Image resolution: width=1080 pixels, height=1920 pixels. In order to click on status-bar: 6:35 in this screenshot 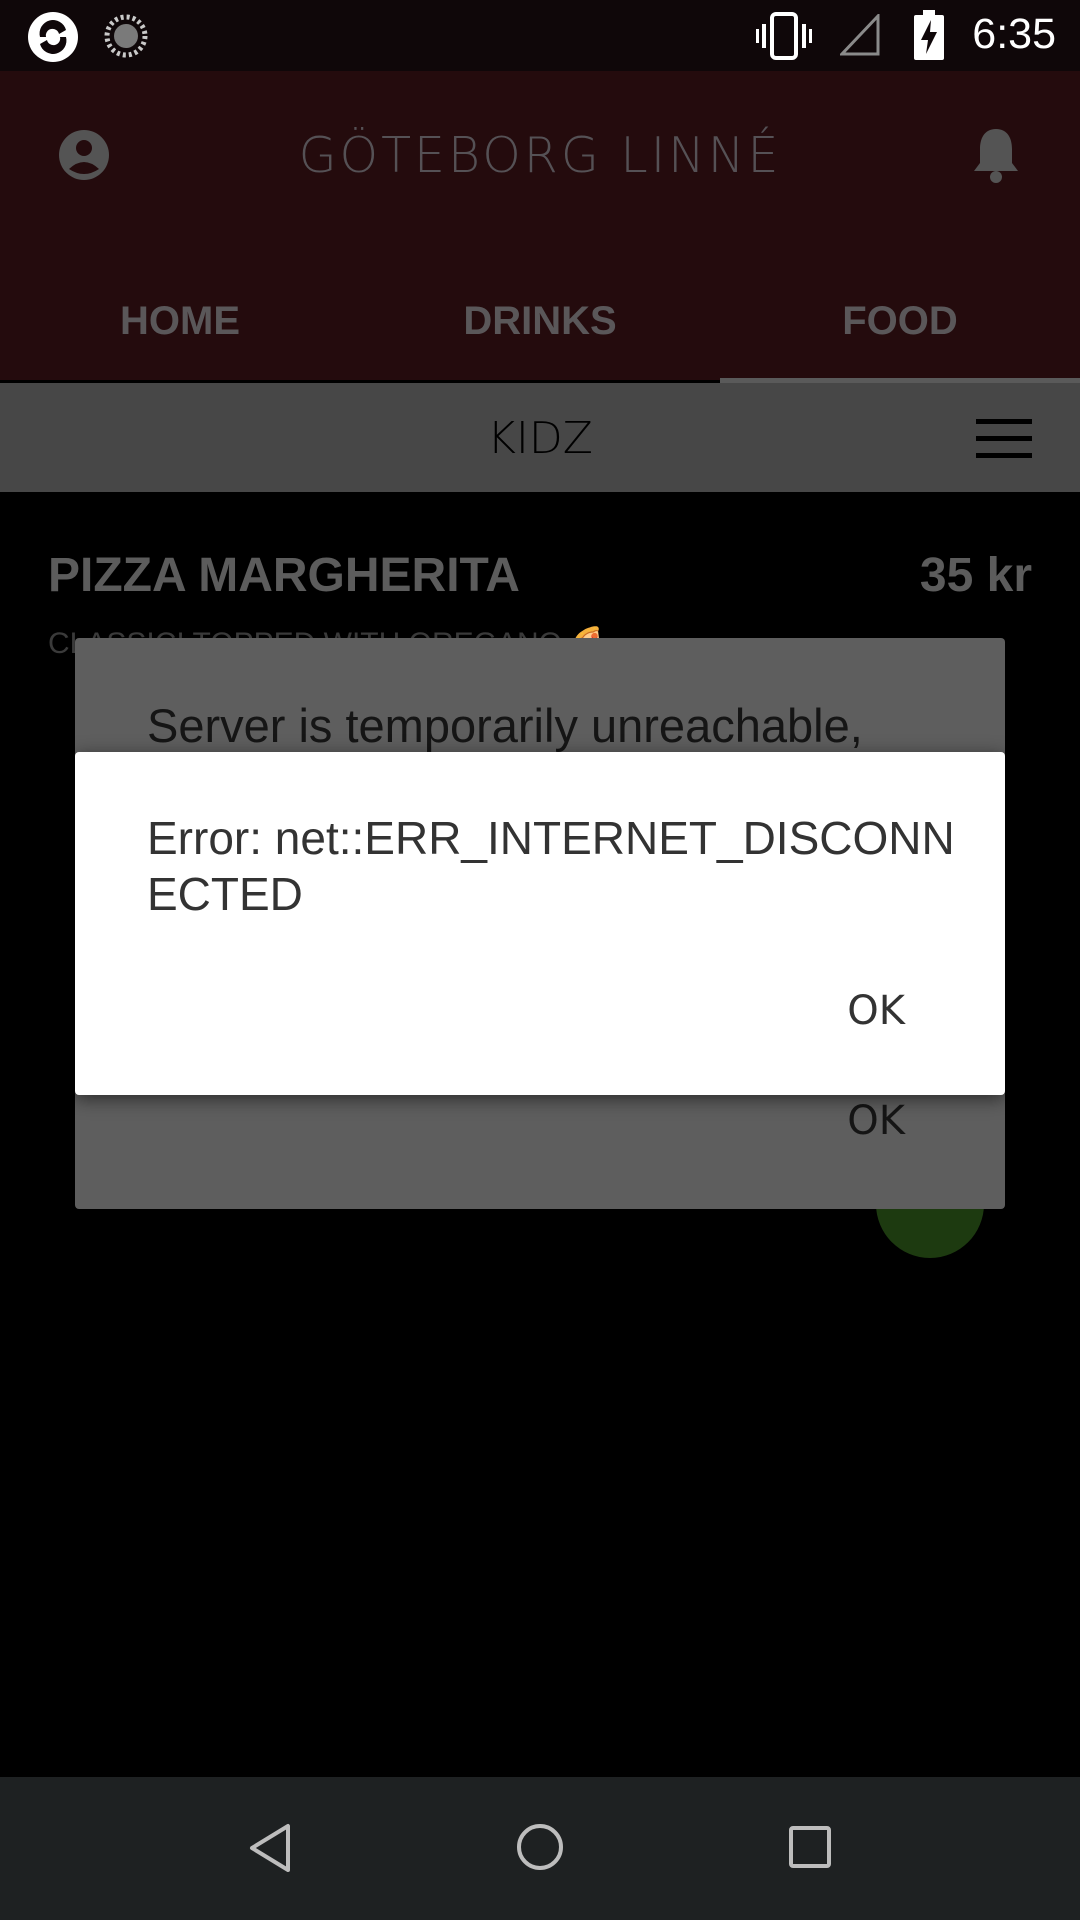, I will do `click(540, 35)`.